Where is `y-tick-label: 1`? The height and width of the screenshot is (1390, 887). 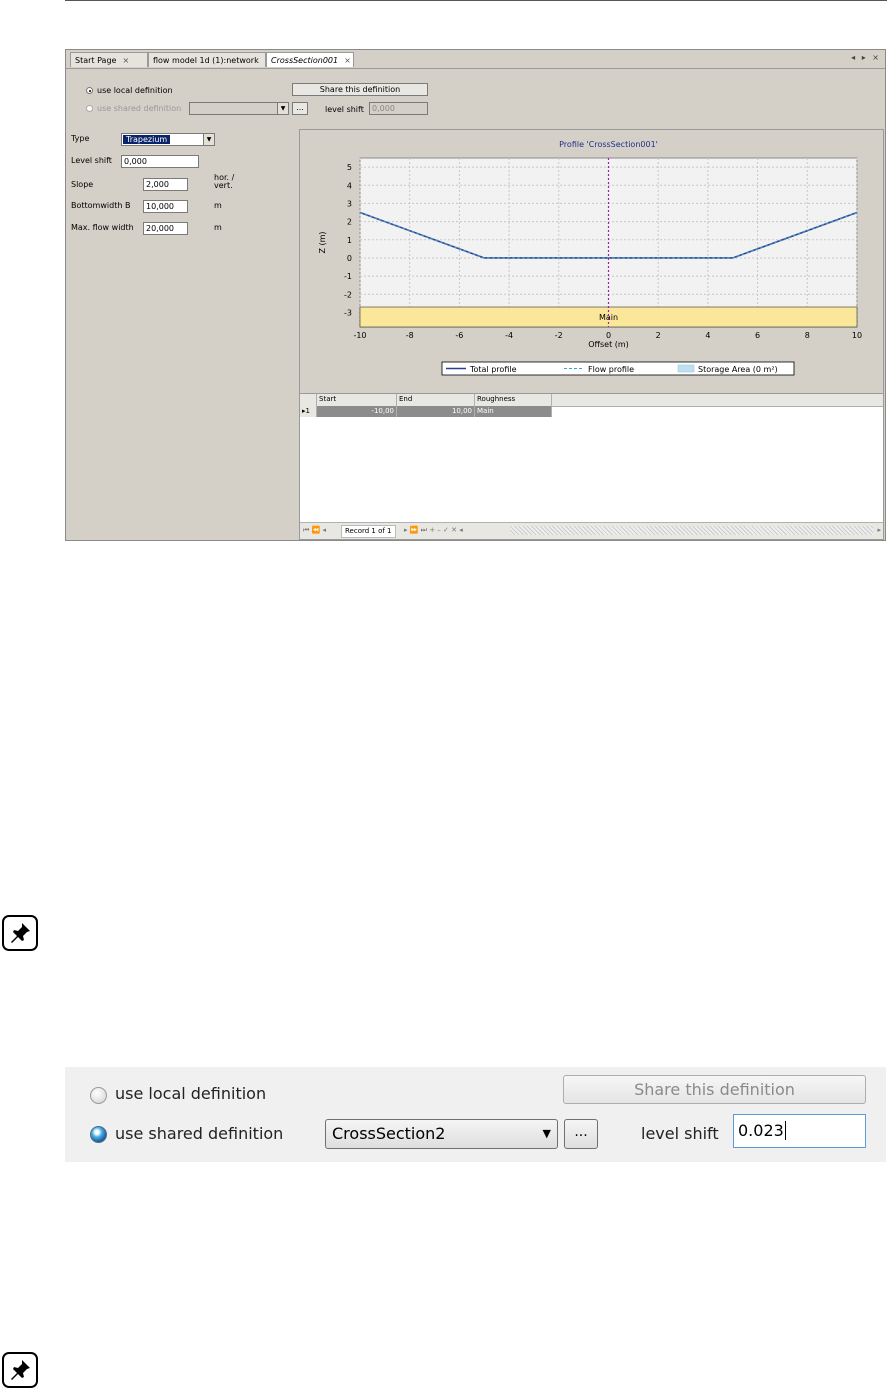 y-tick-label: 1 is located at coordinates (349, 240).